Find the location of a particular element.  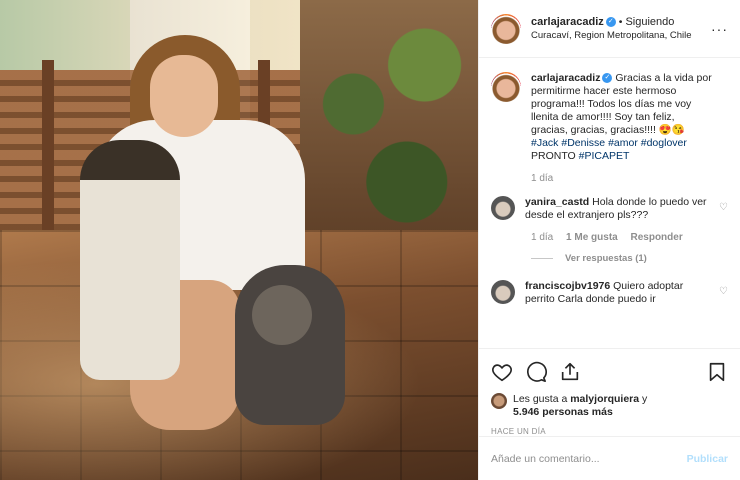

author-username: carlajaracadiz is located at coordinates (567, 22).